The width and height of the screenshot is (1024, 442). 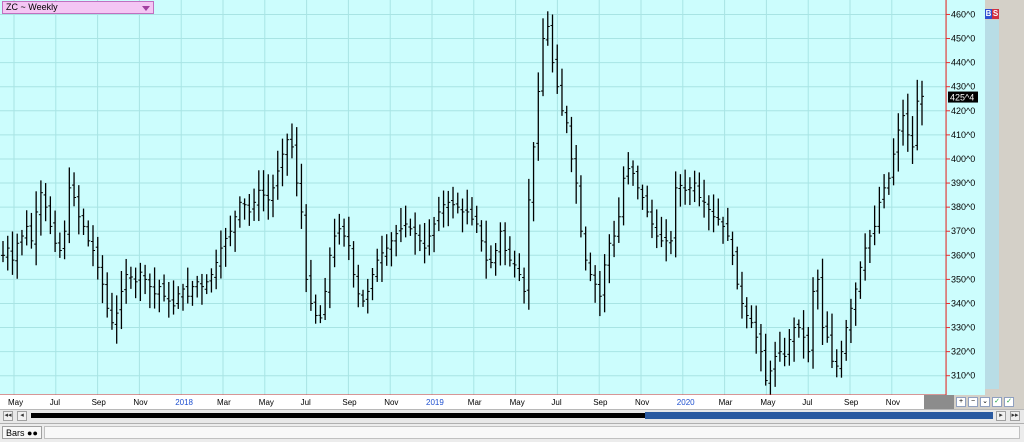 What do you see at coordinates (963, 159) in the screenshot?
I see `price-tick-label: 400^0` at bounding box center [963, 159].